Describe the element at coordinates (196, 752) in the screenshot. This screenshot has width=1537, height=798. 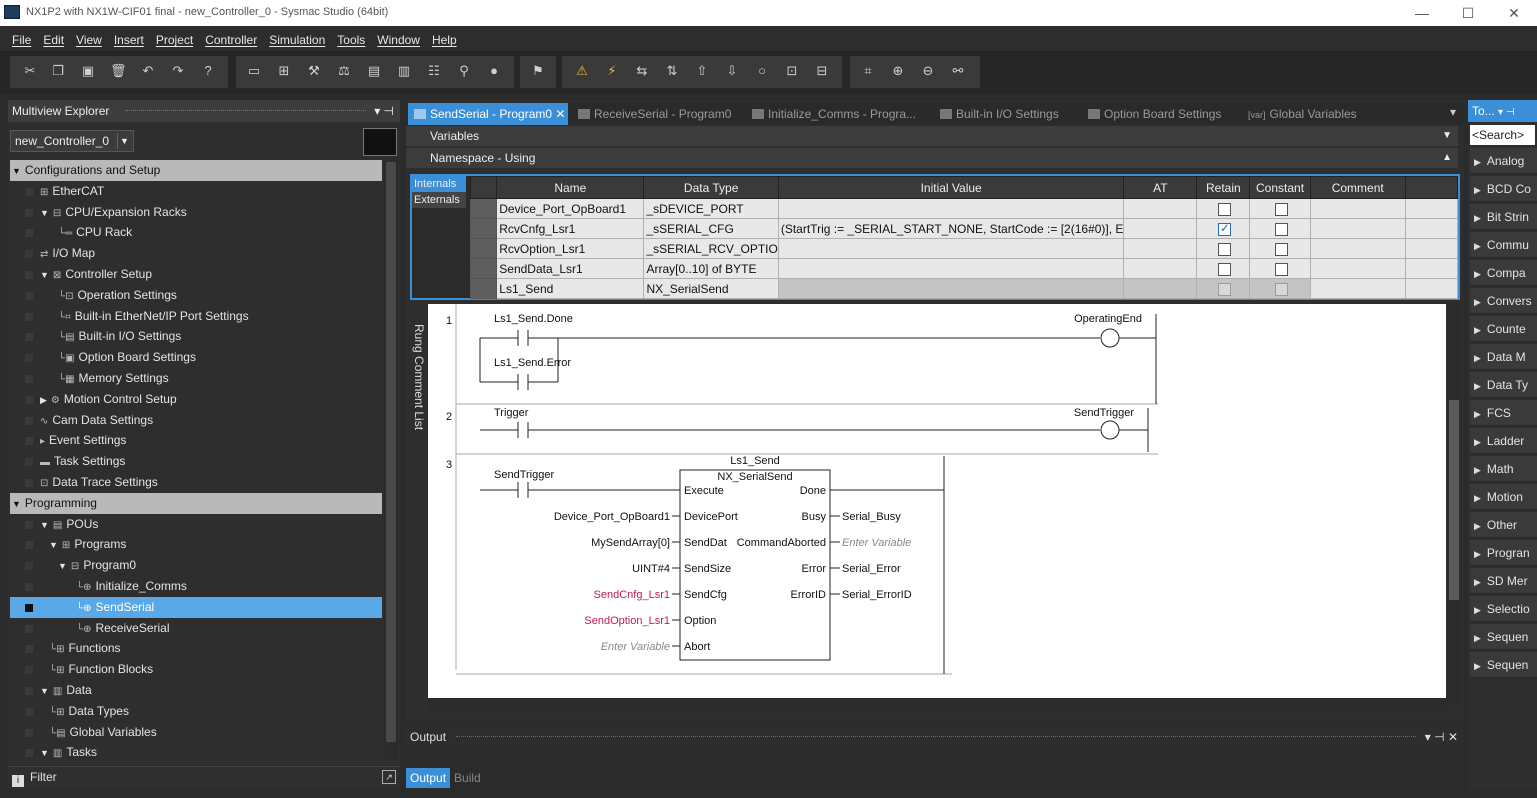
I see `tree-item: ▼ ▥ Tasks` at that location.